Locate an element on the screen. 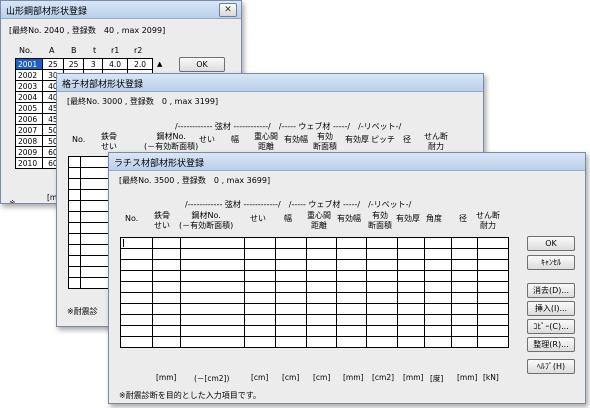 Image resolution: width=590 pixels, height=408 pixels. table-cell: 2002 is located at coordinates (29, 75).